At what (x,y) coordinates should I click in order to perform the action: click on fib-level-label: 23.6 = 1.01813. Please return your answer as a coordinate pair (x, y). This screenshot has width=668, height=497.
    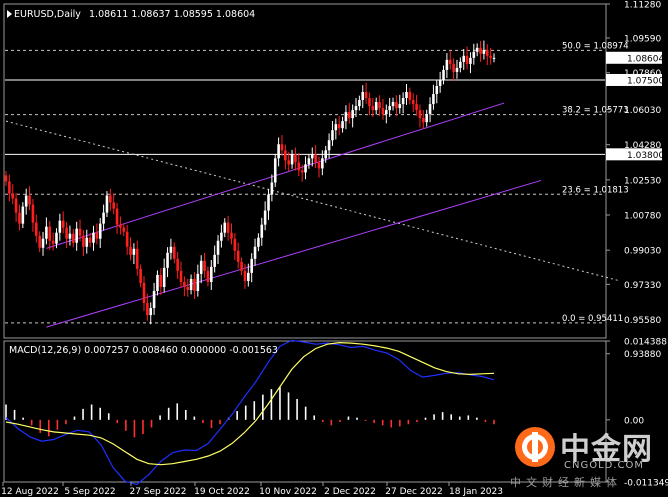
    Looking at the image, I should click on (595, 190).